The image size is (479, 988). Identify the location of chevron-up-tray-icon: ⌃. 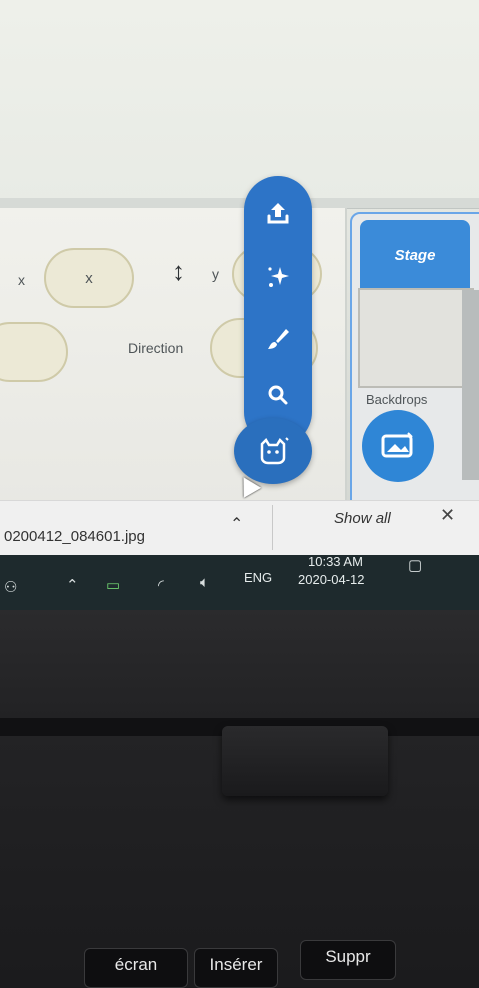
(72, 585).